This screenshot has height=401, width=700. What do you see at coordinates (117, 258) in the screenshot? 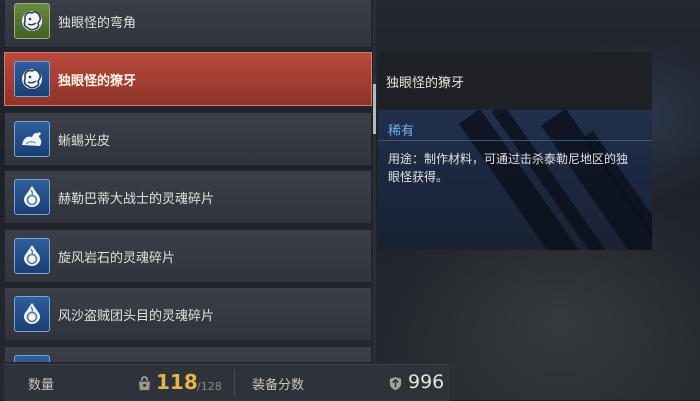
I see `item-label: 旋风岩石的灵魂碎片` at bounding box center [117, 258].